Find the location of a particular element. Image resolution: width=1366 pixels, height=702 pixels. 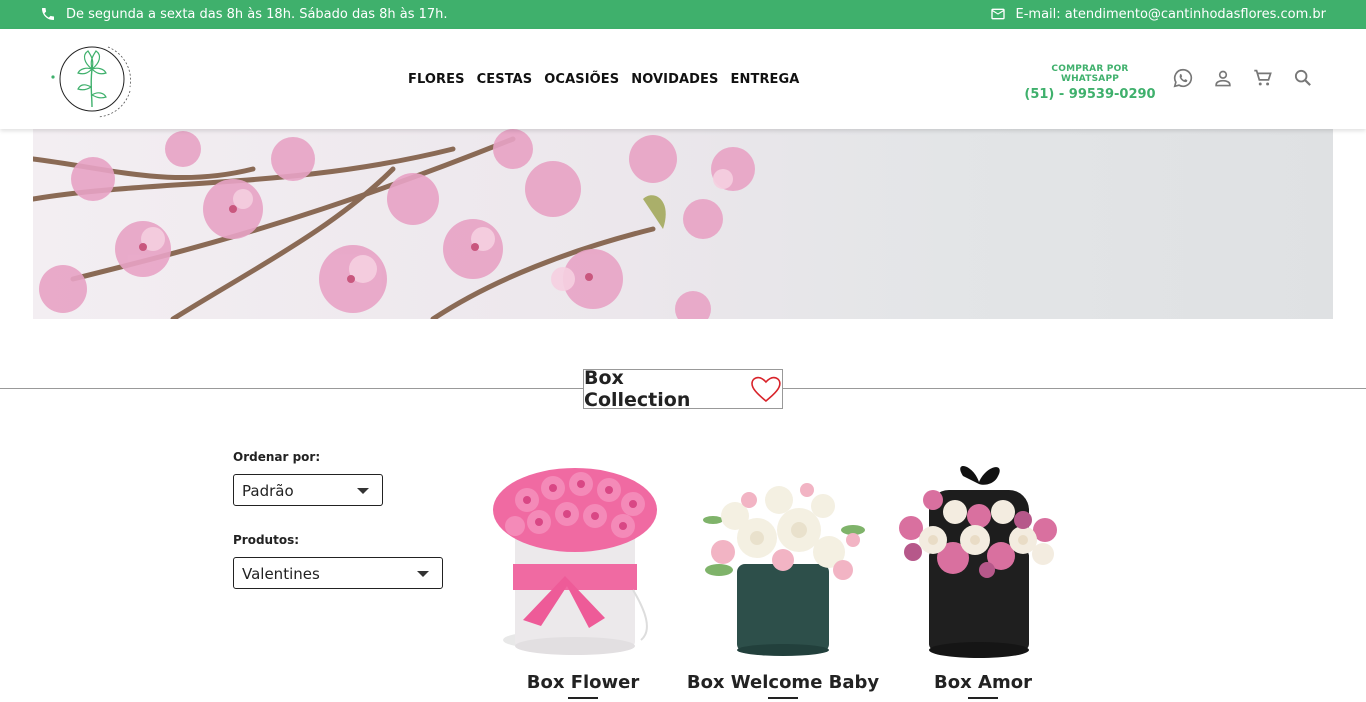

header-icons is located at coordinates (1243, 78).